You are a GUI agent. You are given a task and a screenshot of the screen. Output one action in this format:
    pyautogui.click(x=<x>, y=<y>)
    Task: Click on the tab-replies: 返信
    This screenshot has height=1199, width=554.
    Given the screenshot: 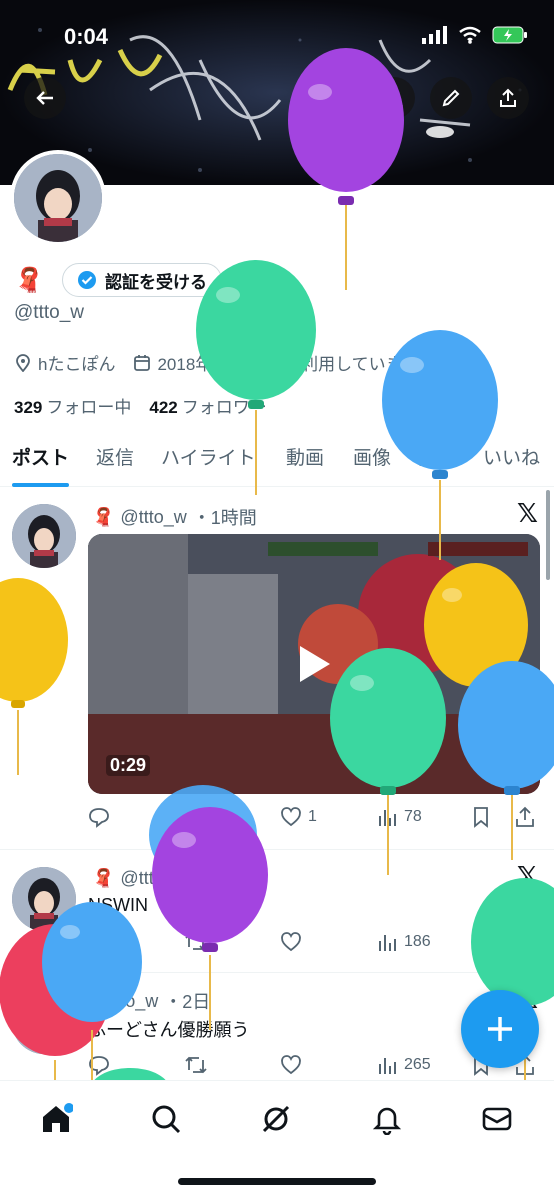 What is the action you would take?
    pyautogui.click(x=115, y=461)
    